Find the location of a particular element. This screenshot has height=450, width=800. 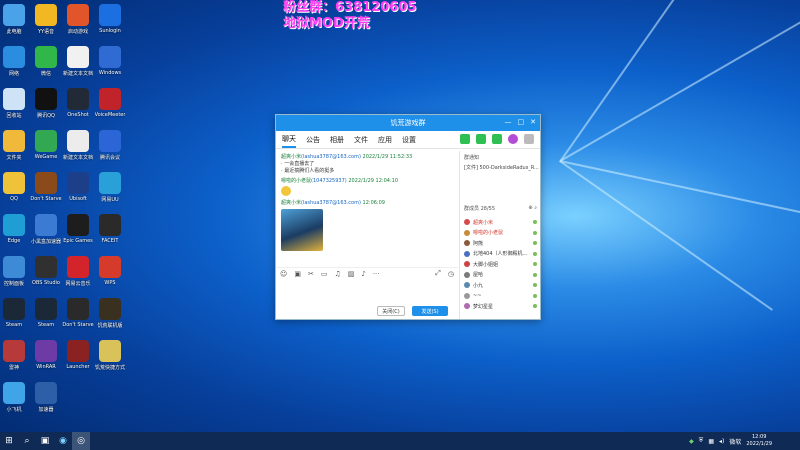

member-item: 梦幻星星 is located at coordinates (500, 306).